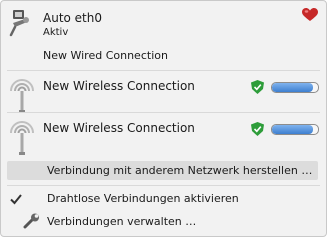 This screenshot has height=240, width=327. Describe the element at coordinates (105, 55) in the screenshot. I see `wired-connection-profile: New Wired Connection` at that location.